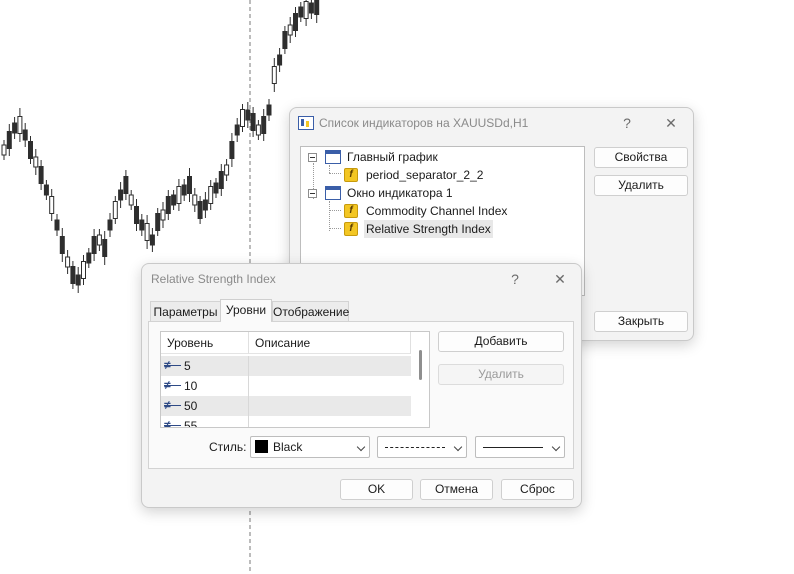 The image size is (794, 574). Describe the element at coordinates (513, 447) in the screenshot. I see `solid-line-icon` at that location.